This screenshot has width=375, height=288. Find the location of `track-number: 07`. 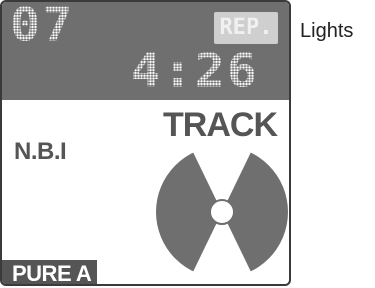

track-number: 07 is located at coordinates (42, 26).